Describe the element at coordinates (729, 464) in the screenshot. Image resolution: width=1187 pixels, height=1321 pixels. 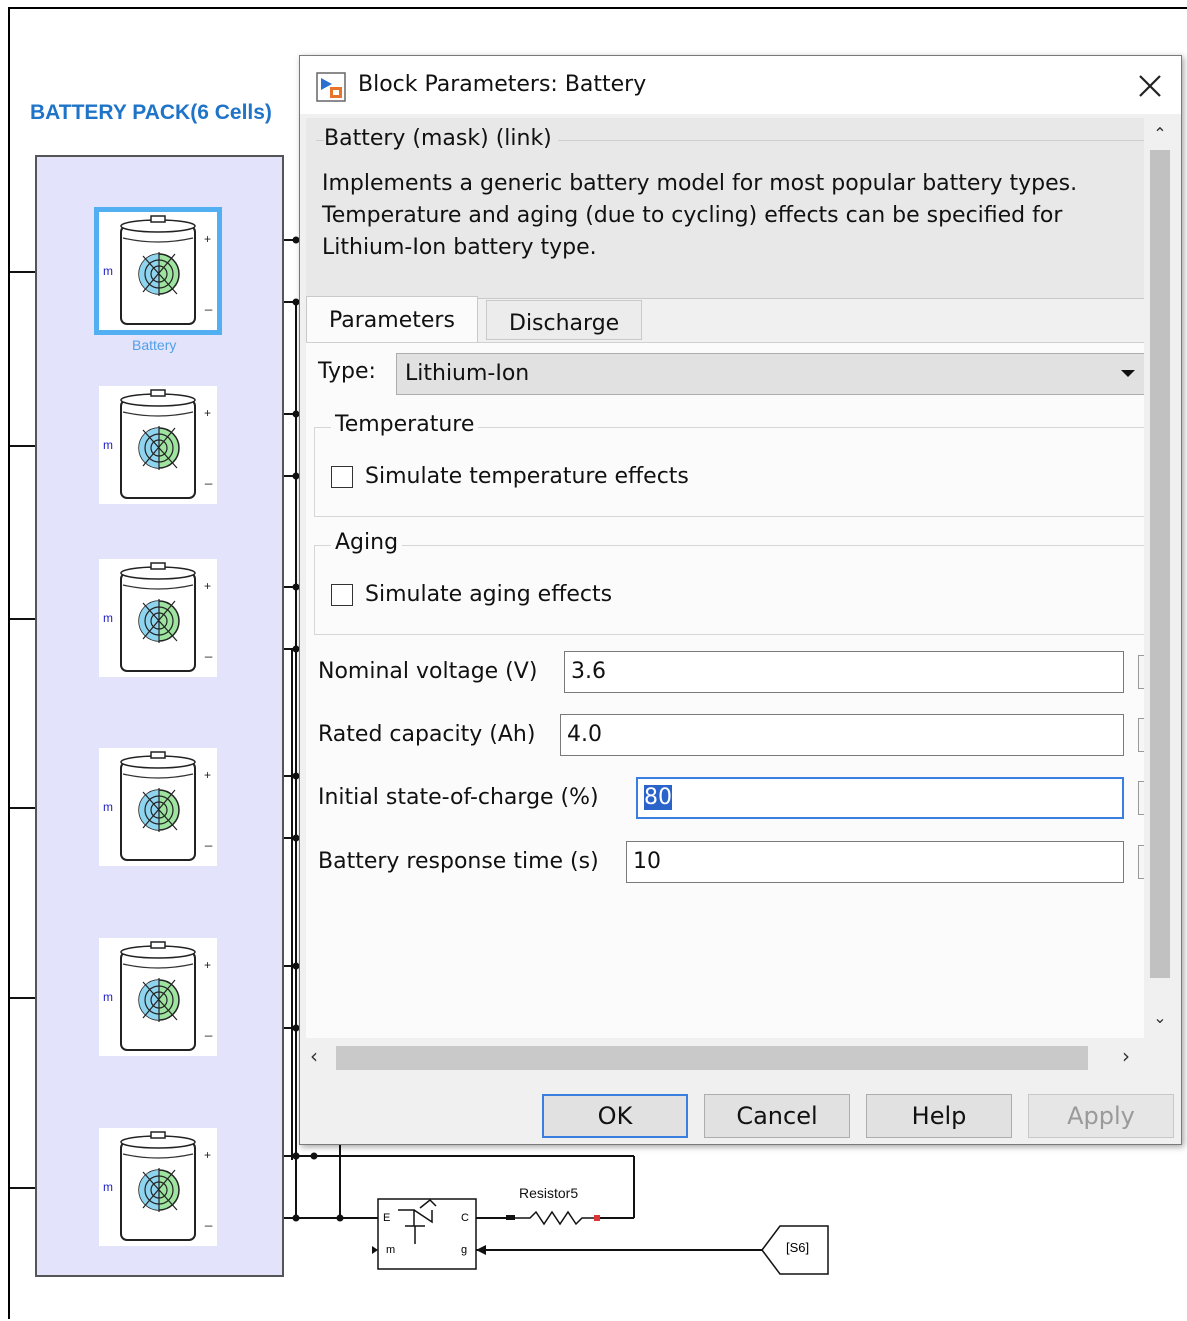
I see `temperature-group: Temperature Simulate temperature effects` at that location.